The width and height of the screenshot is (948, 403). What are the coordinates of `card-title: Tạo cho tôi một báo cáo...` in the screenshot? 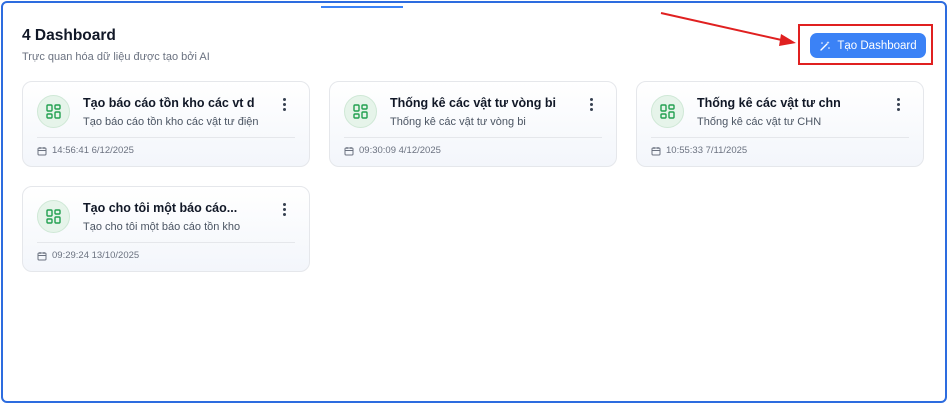 It's located at (160, 208).